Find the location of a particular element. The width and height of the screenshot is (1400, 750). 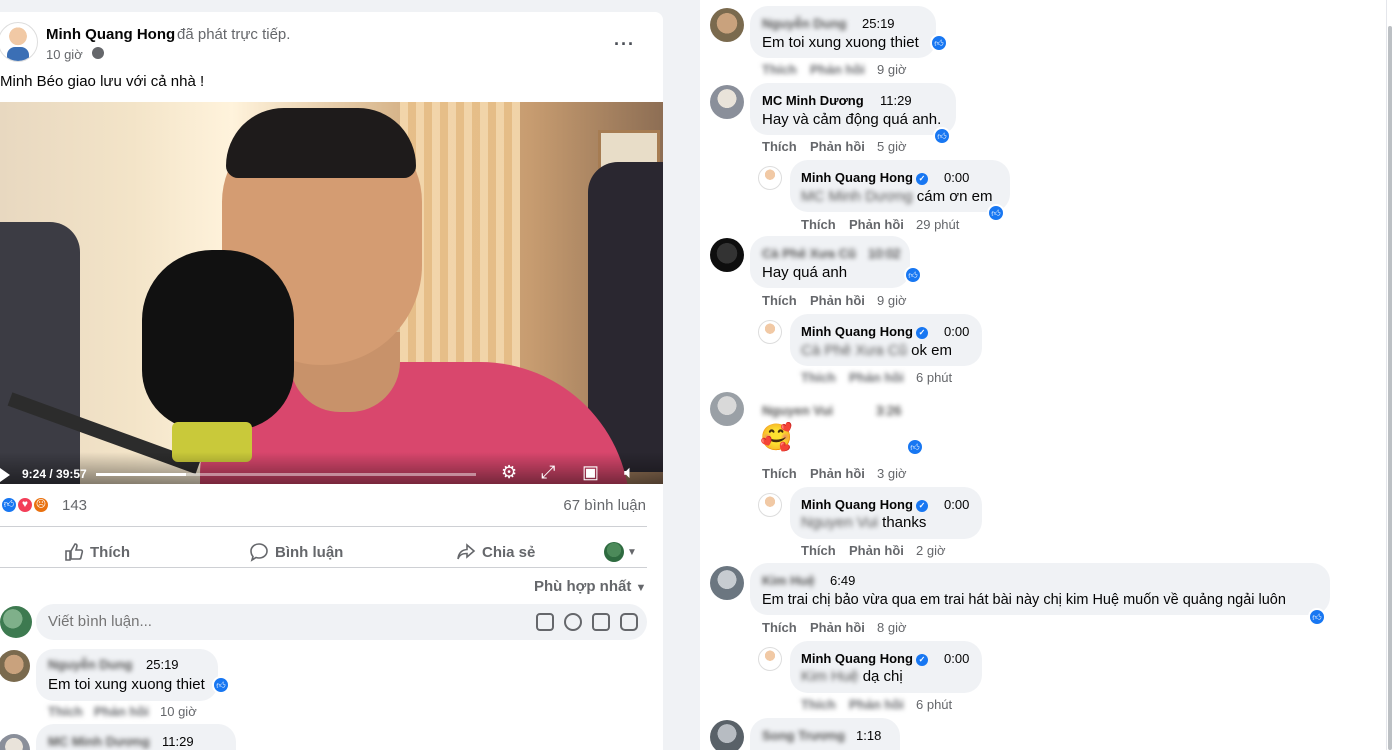

comment-button: Bình luận is located at coordinates (296, 552).